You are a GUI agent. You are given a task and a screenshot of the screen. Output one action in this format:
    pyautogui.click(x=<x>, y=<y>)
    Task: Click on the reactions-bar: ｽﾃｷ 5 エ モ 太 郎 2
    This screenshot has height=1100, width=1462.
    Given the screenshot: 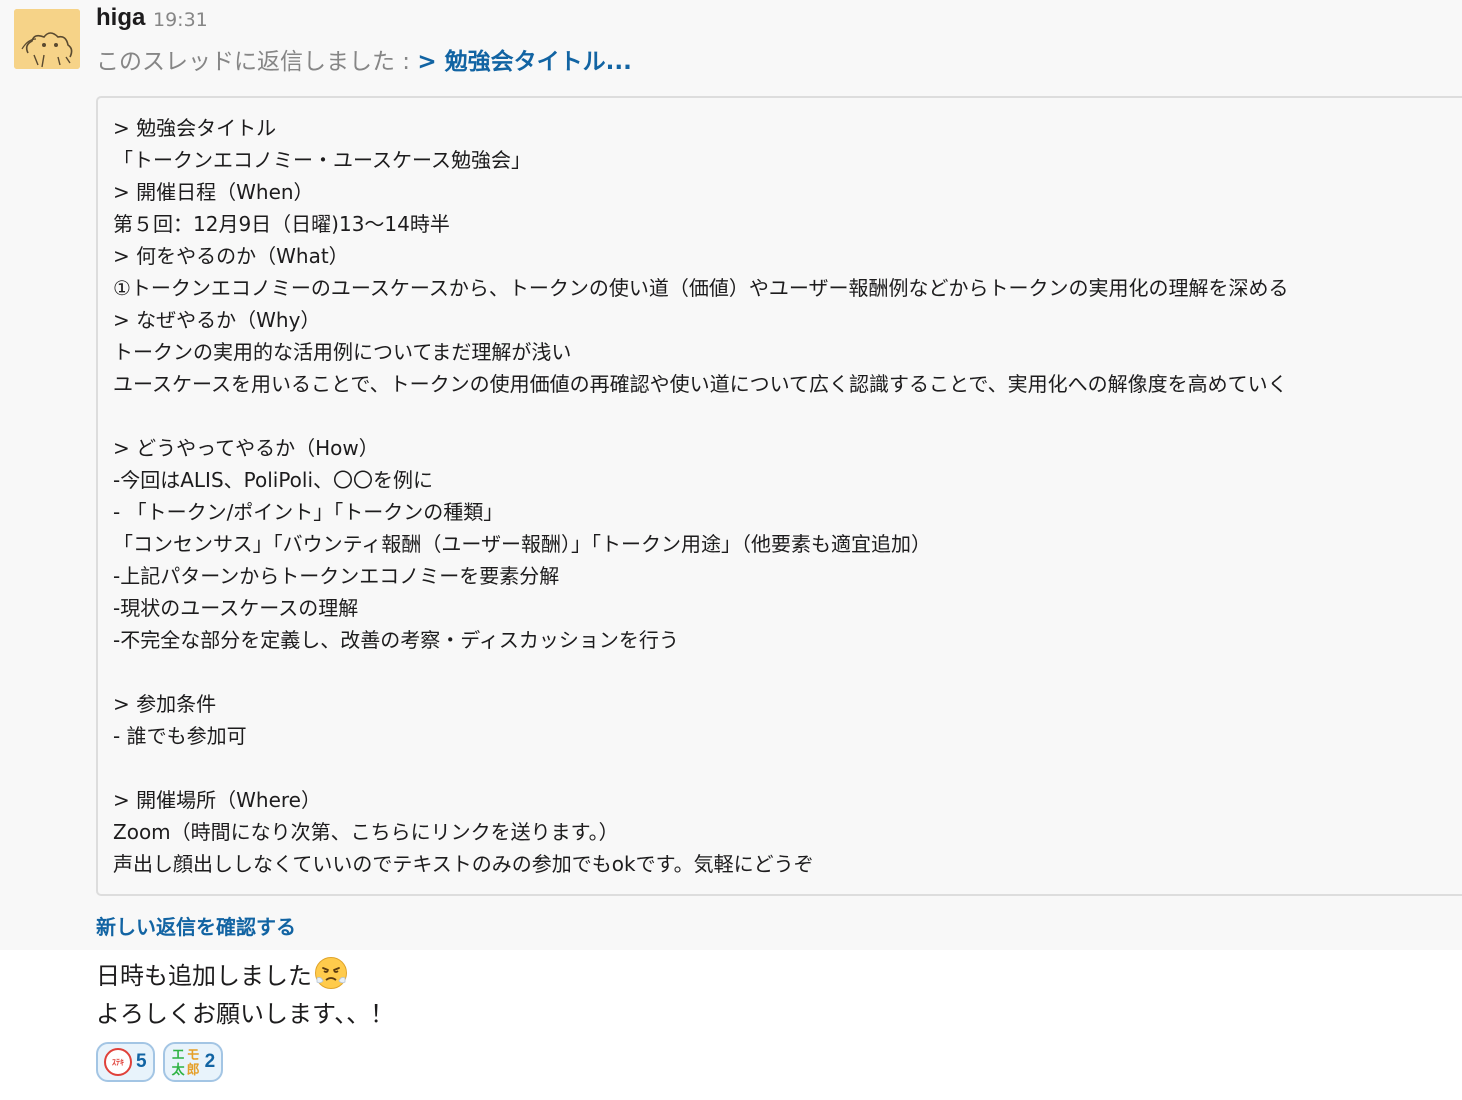 What is the action you would take?
    pyautogui.click(x=160, y=1062)
    